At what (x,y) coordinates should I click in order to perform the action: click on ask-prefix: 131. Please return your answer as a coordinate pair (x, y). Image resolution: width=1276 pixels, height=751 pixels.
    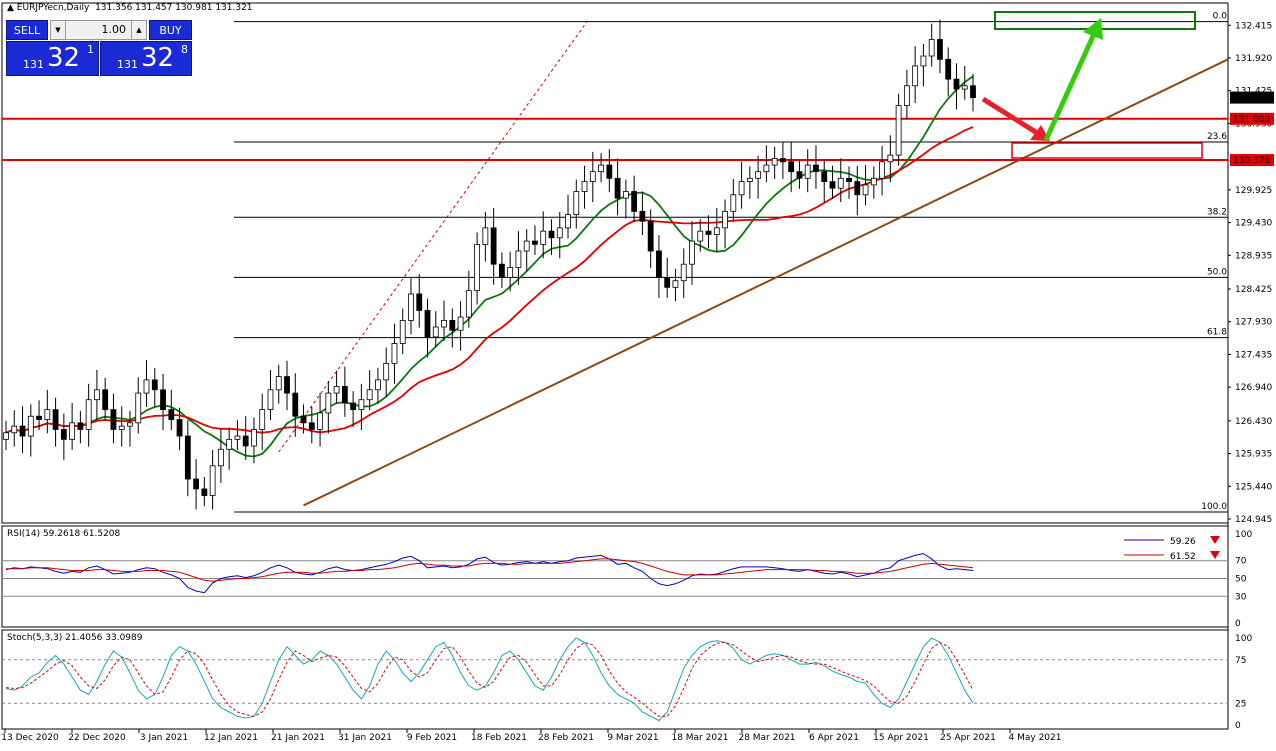
    Looking at the image, I should click on (127, 64).